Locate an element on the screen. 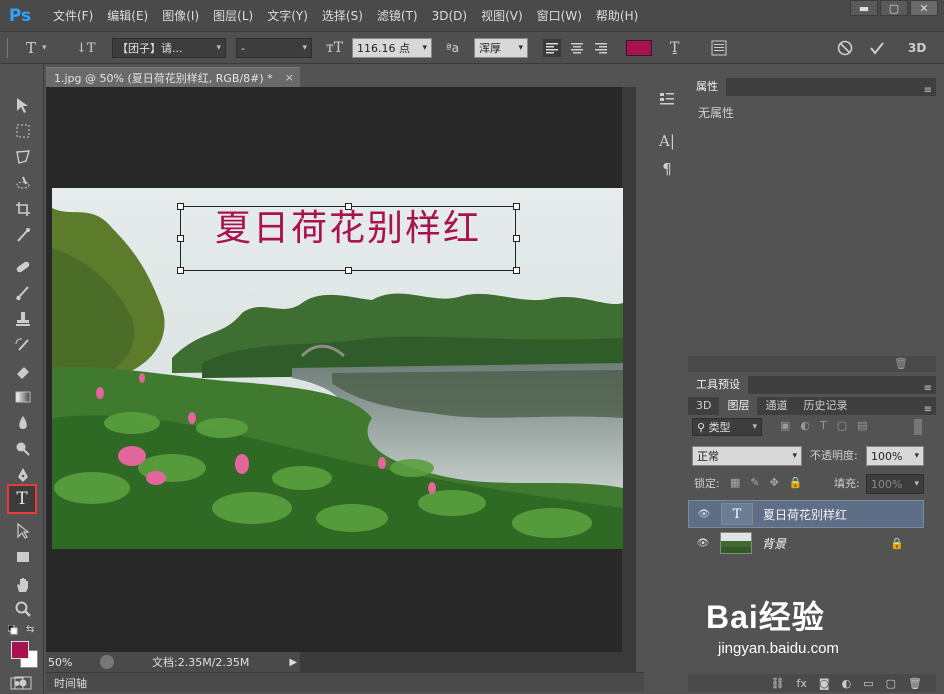  type-tool-preset-icon: T ▾ is located at coordinates (36, 48).